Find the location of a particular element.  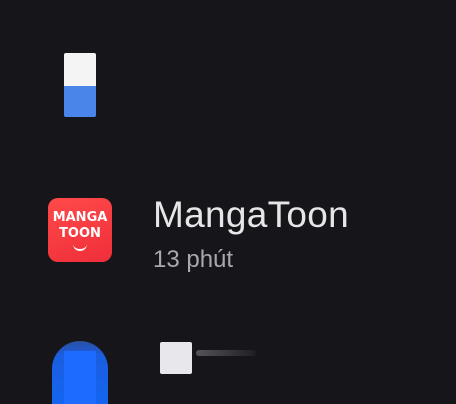

logo-text-line-1: MANGA is located at coordinates (80, 217).